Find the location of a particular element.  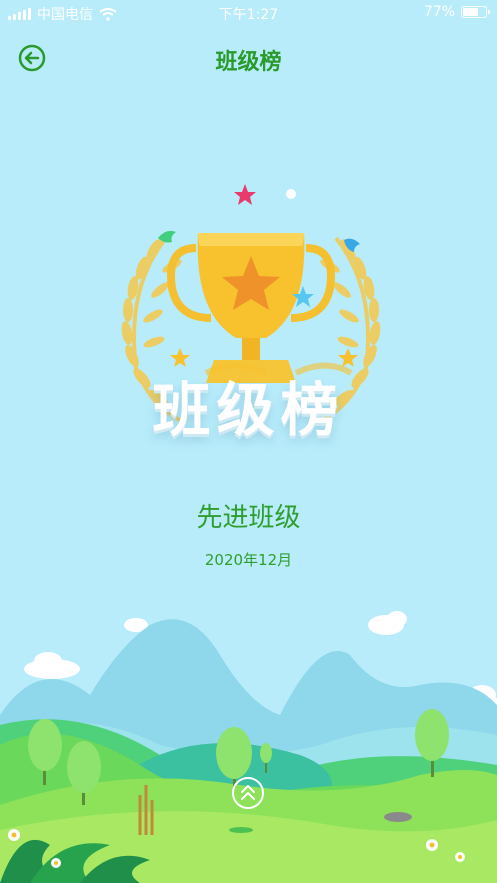

nav-bar: 班级榜 is located at coordinates (248, 58).